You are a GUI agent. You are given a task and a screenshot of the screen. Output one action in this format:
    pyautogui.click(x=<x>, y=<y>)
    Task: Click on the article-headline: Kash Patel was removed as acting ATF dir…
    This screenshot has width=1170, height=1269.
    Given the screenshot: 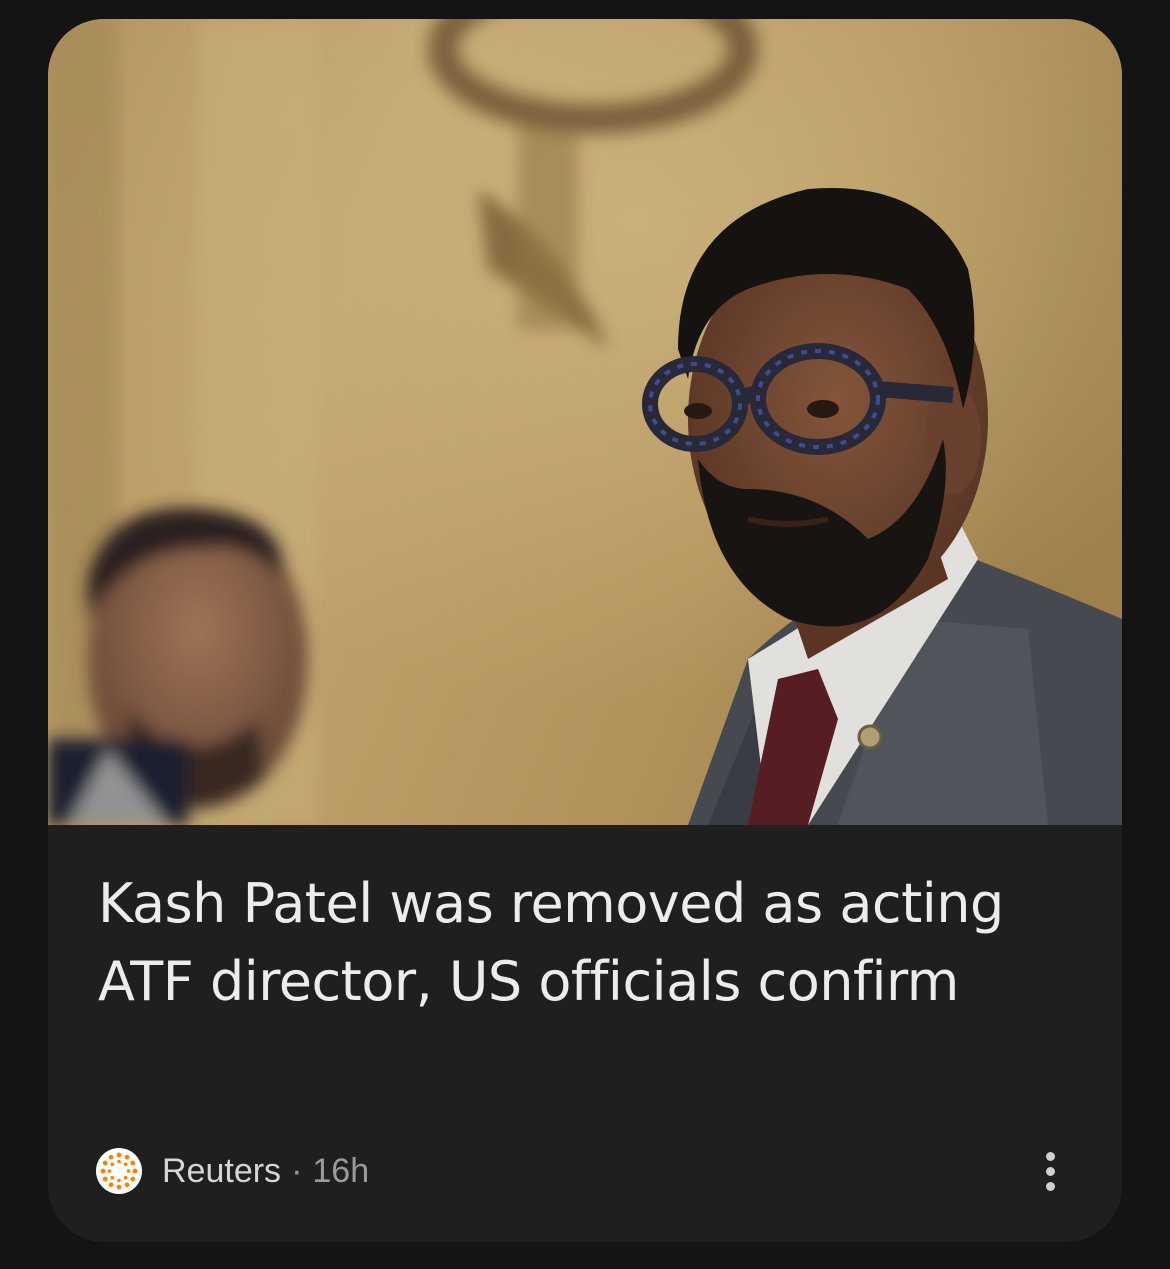 What is the action you would take?
    pyautogui.click(x=578, y=943)
    